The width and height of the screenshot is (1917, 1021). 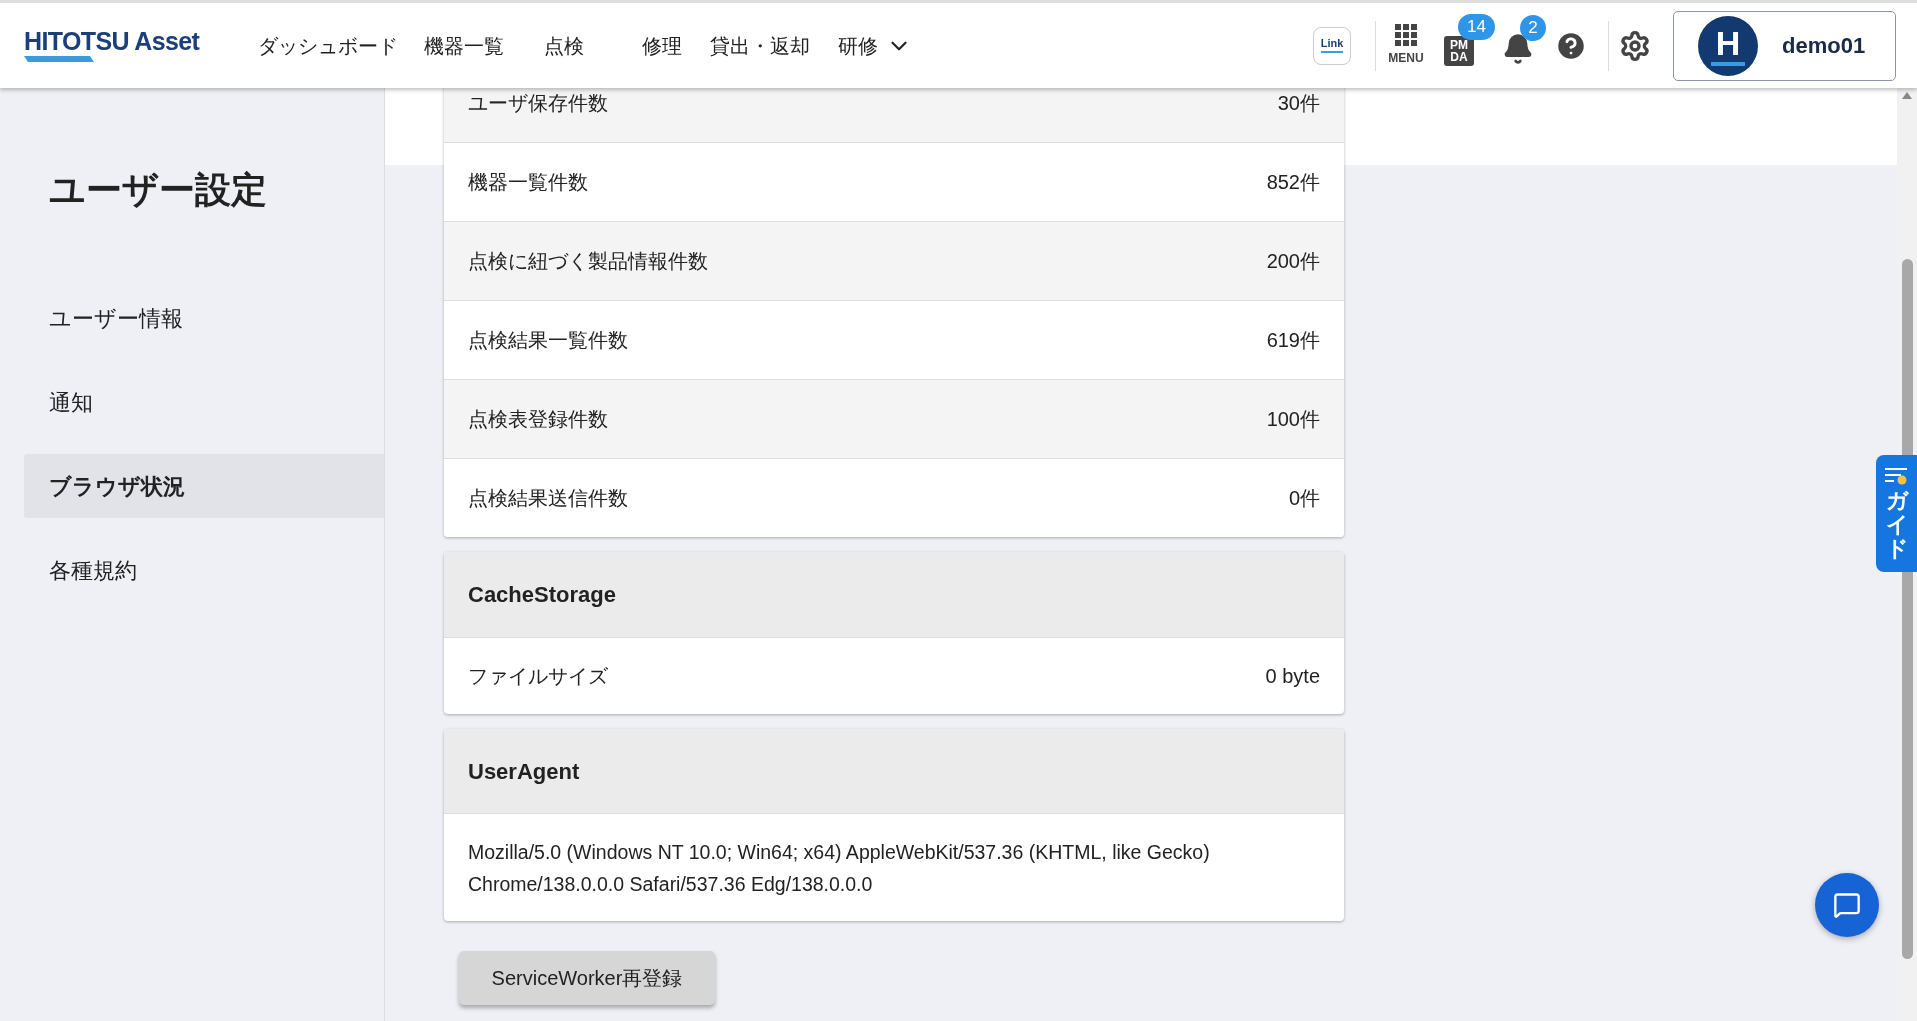 I want to click on nav-link: 機器一覧, so click(x=464, y=45).